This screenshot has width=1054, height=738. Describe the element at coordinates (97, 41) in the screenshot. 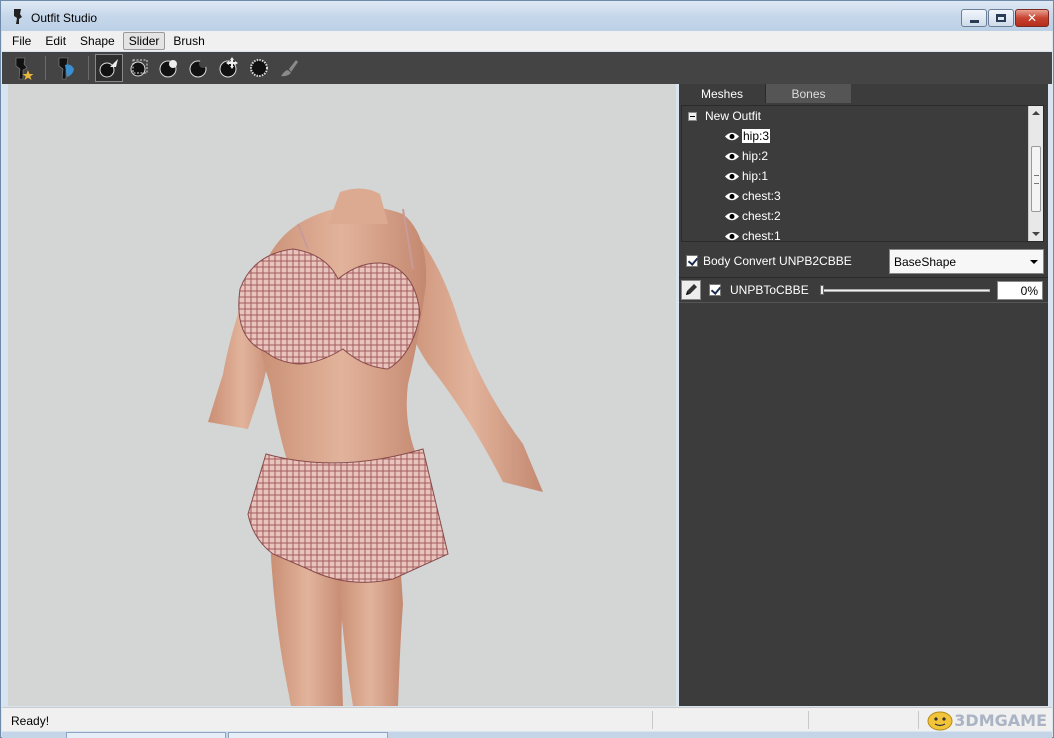

I see `menu-shape: Shape` at that location.